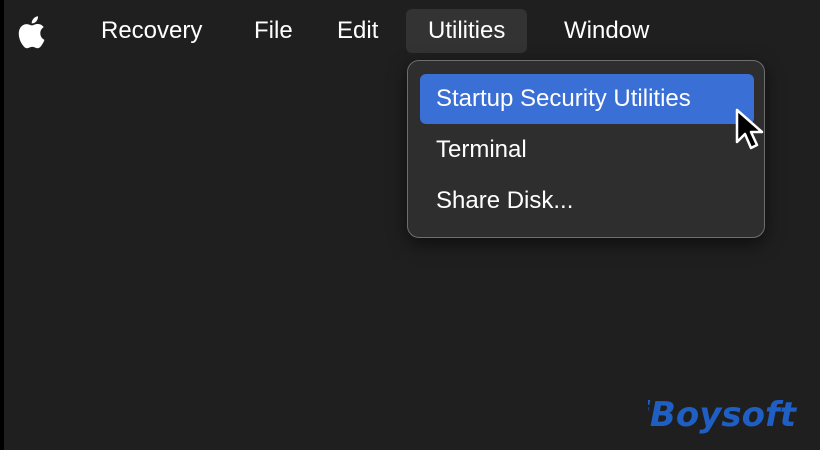 This screenshot has height=450, width=820. Describe the element at coordinates (357, 31) in the screenshot. I see `menu-edit: Edit` at that location.